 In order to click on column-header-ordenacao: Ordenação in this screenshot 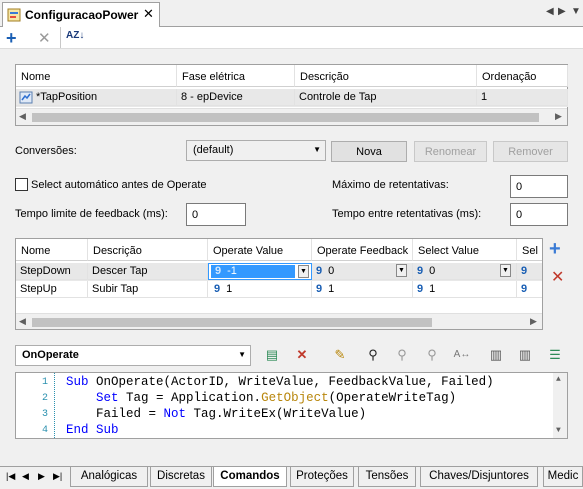, I will do `click(522, 76)`.